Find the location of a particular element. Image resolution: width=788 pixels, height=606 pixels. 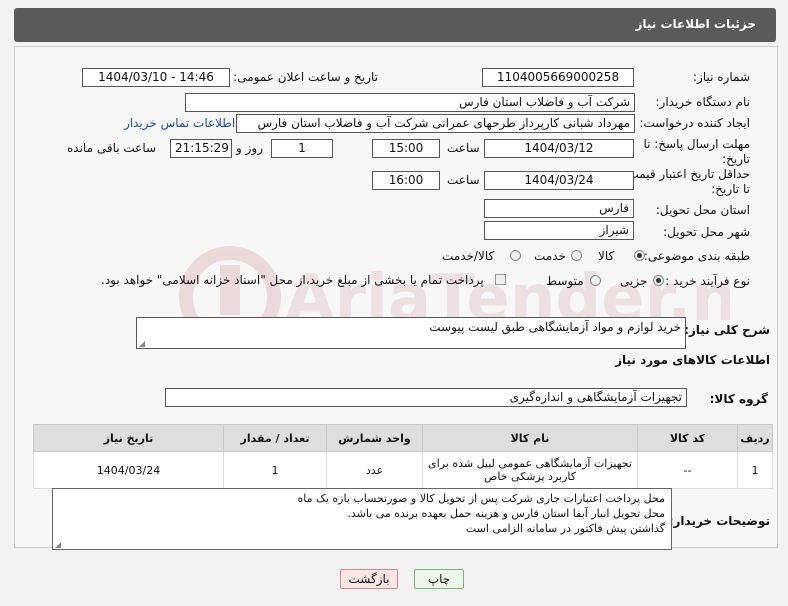

process-type-label: نوع فرآیند خرید : is located at coordinates (707, 281).